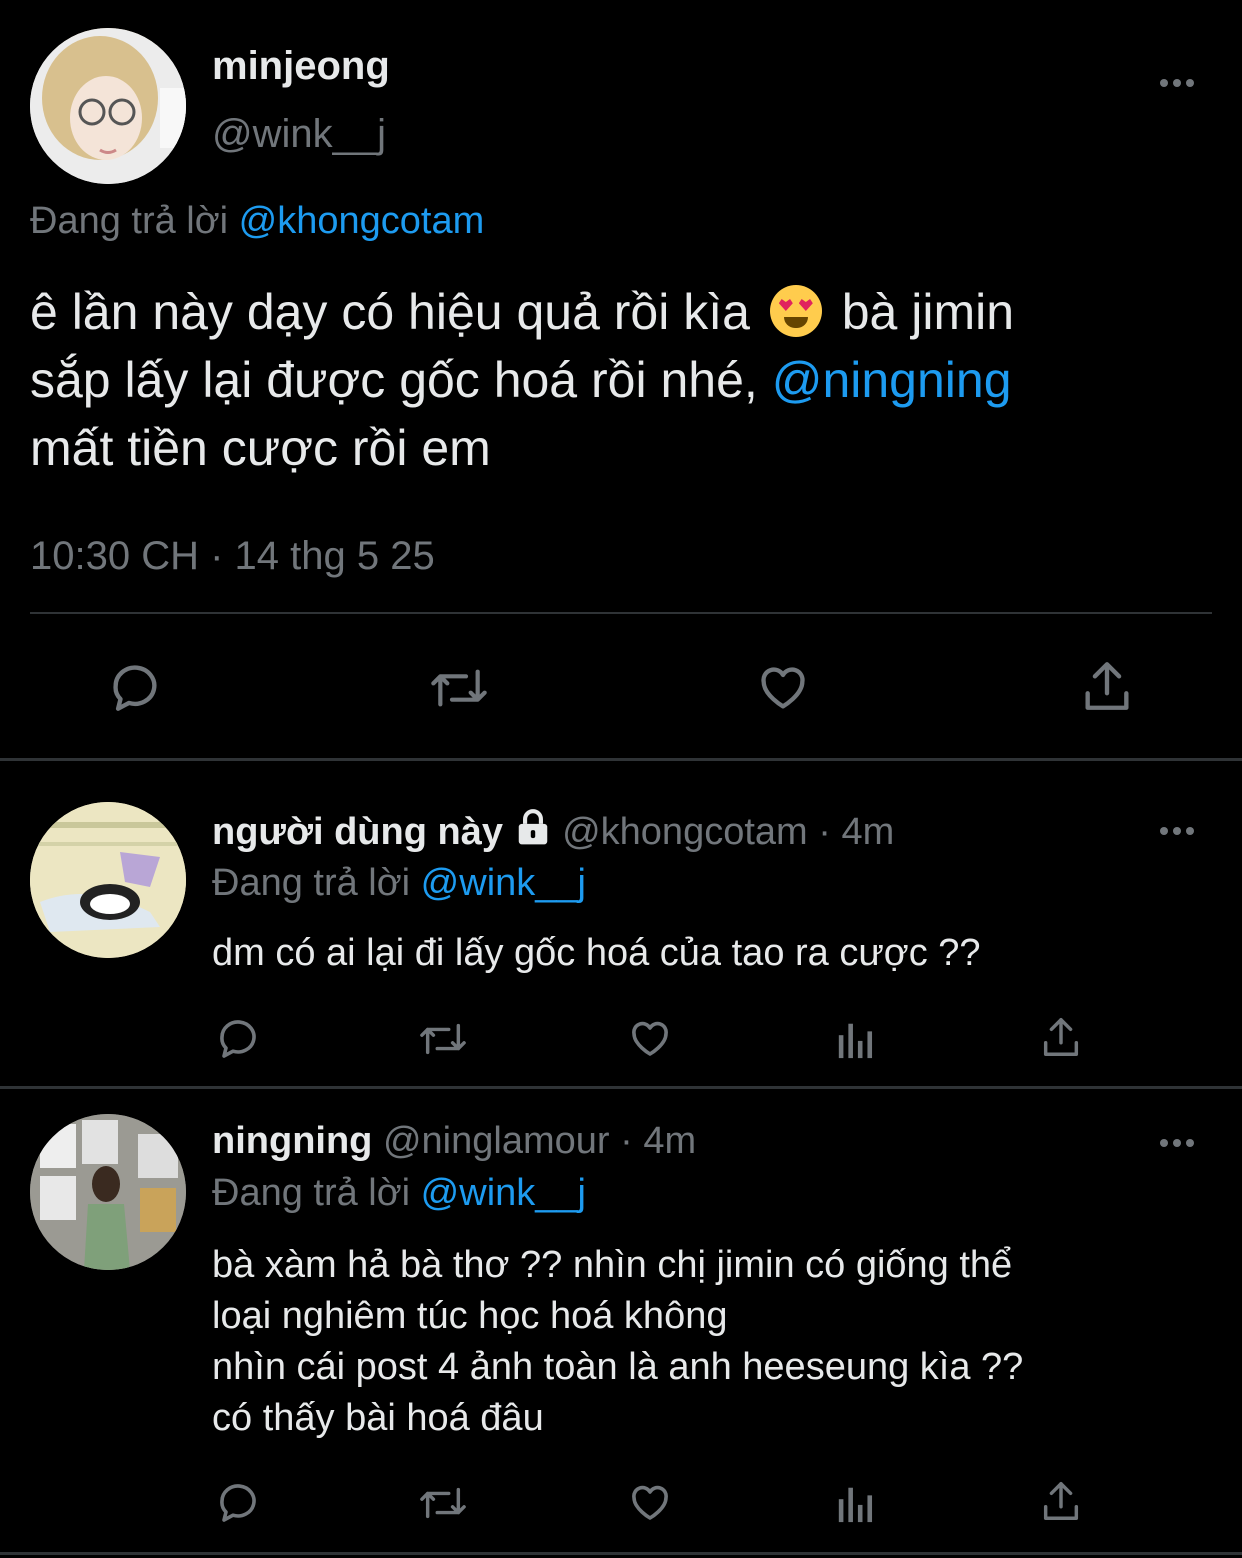  Describe the element at coordinates (378, 1418) in the screenshot. I see `tweet-text-line: có thấy bài hoá đâu` at that location.